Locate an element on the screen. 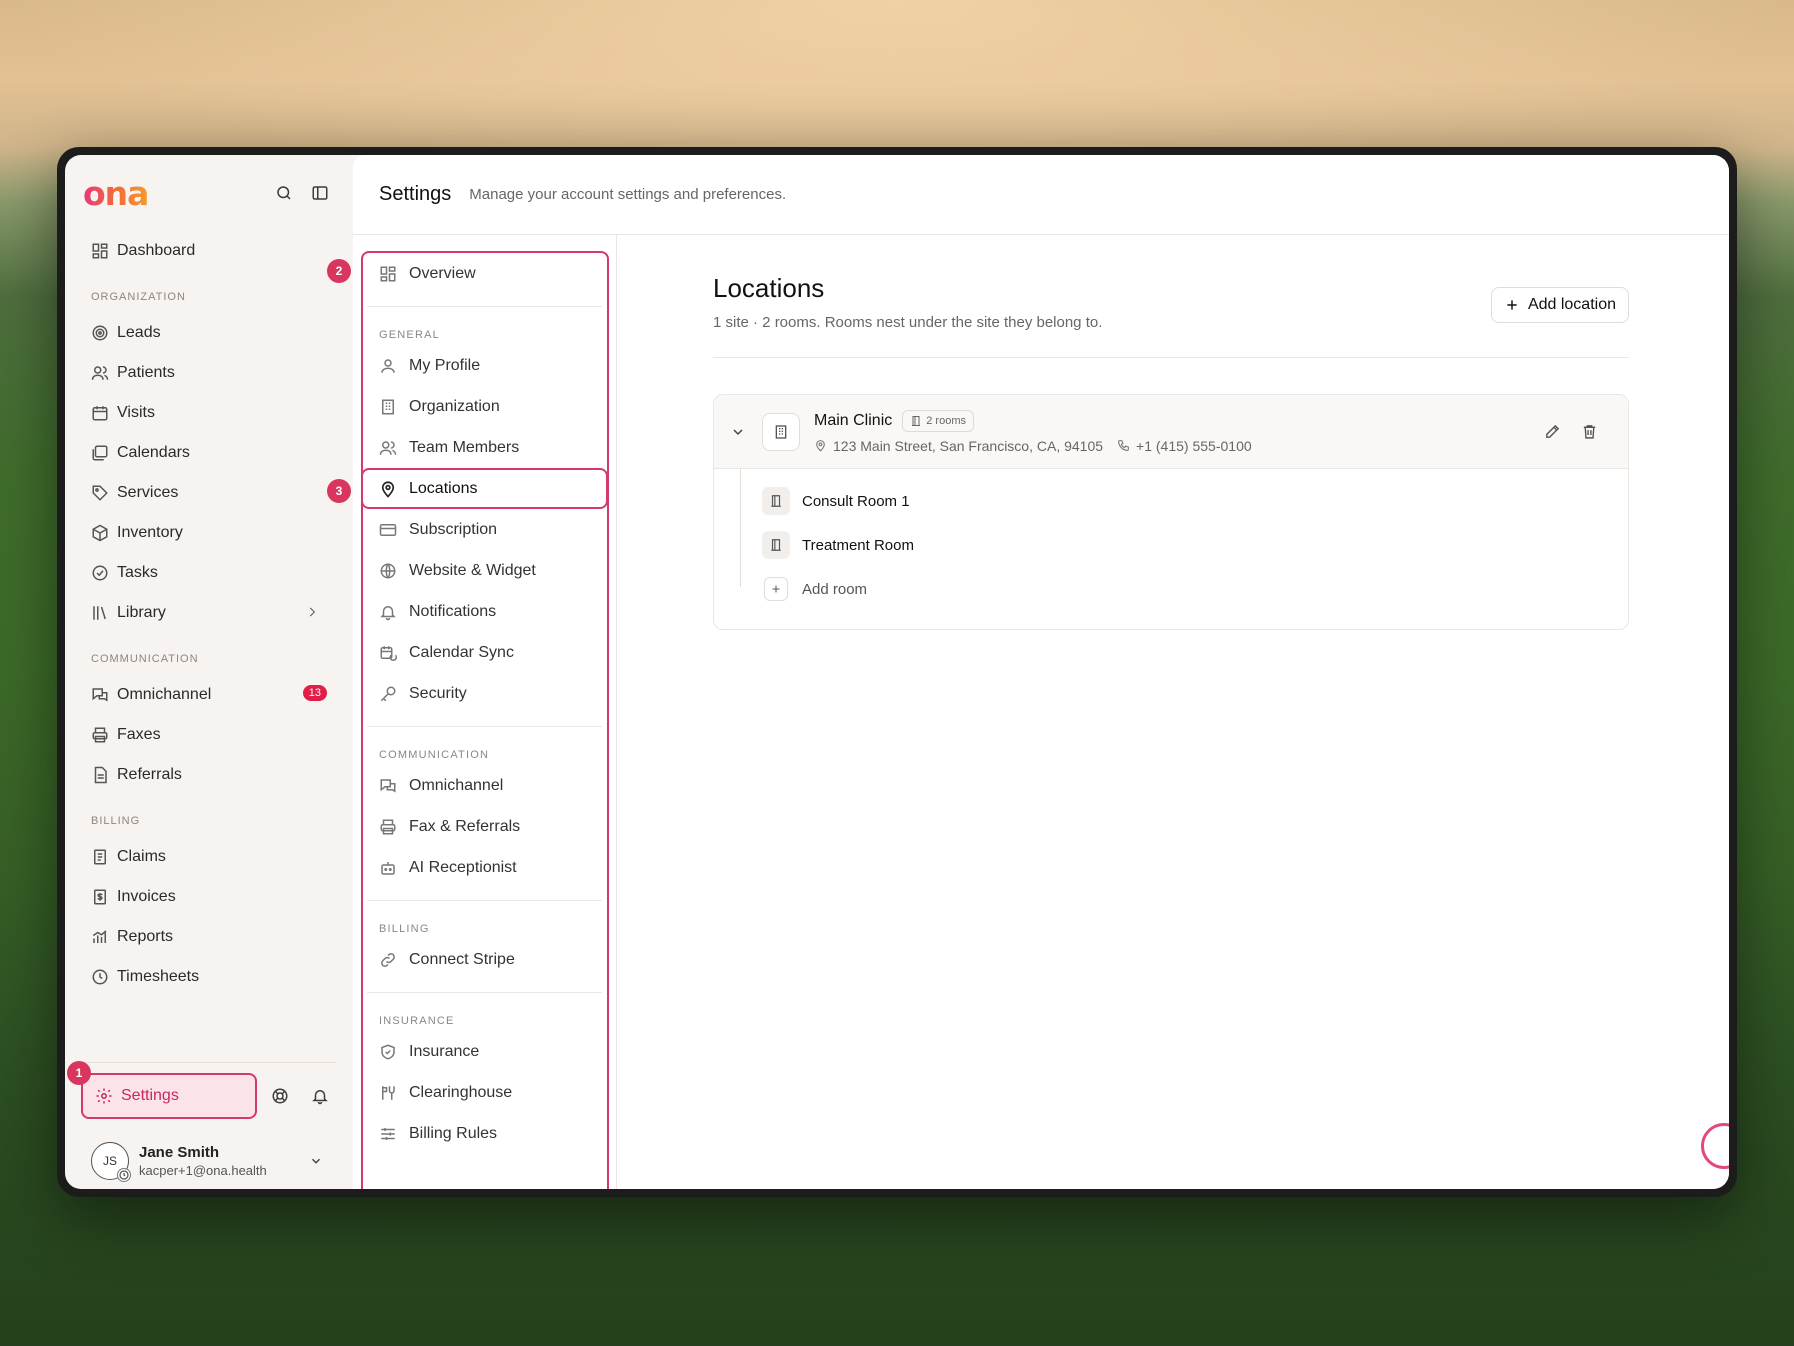 Image resolution: width=1794 pixels, height=1346 pixels. settings-nav-organization: Organization is located at coordinates (484, 406).